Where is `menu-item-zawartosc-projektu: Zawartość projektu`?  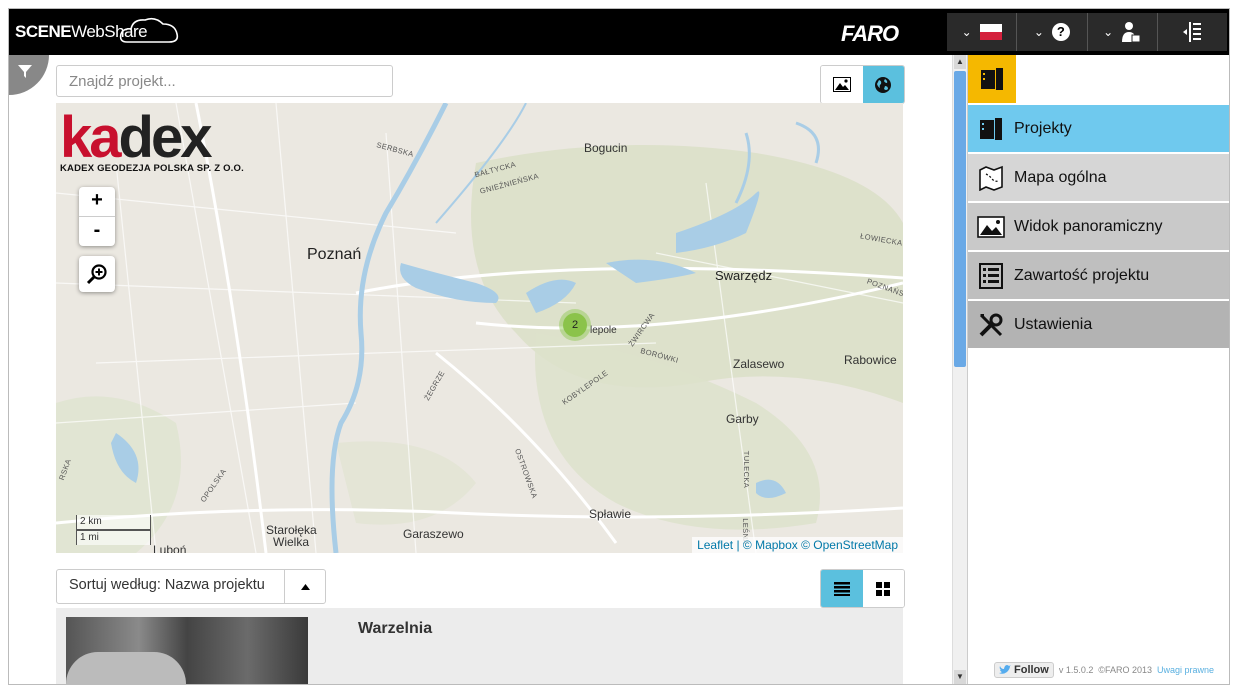 menu-item-zawartosc-projektu: Zawartość projektu is located at coordinates (1098, 275).